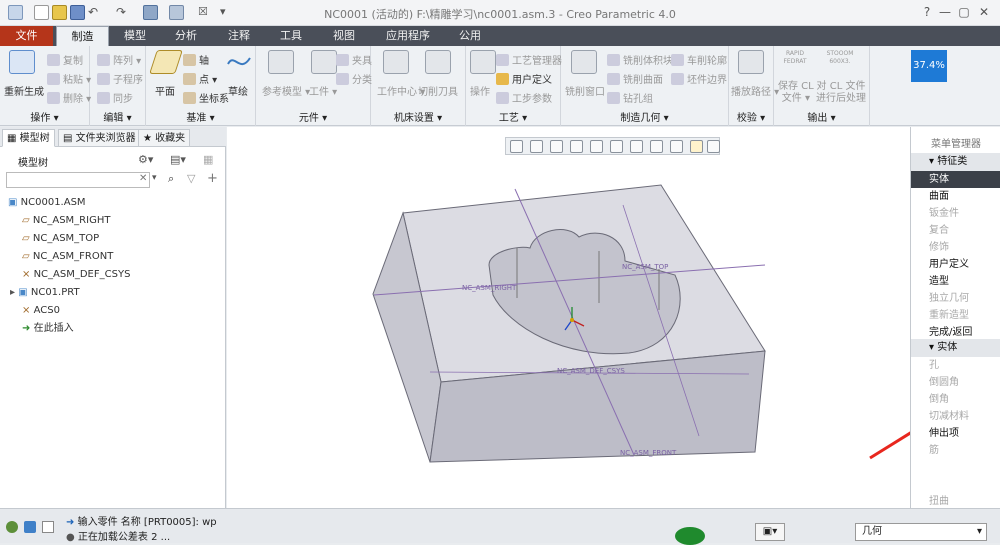 The image size is (1000, 545). Describe the element at coordinates (120, 78) in the screenshot. I see `subprogram-button: 子程序` at that location.